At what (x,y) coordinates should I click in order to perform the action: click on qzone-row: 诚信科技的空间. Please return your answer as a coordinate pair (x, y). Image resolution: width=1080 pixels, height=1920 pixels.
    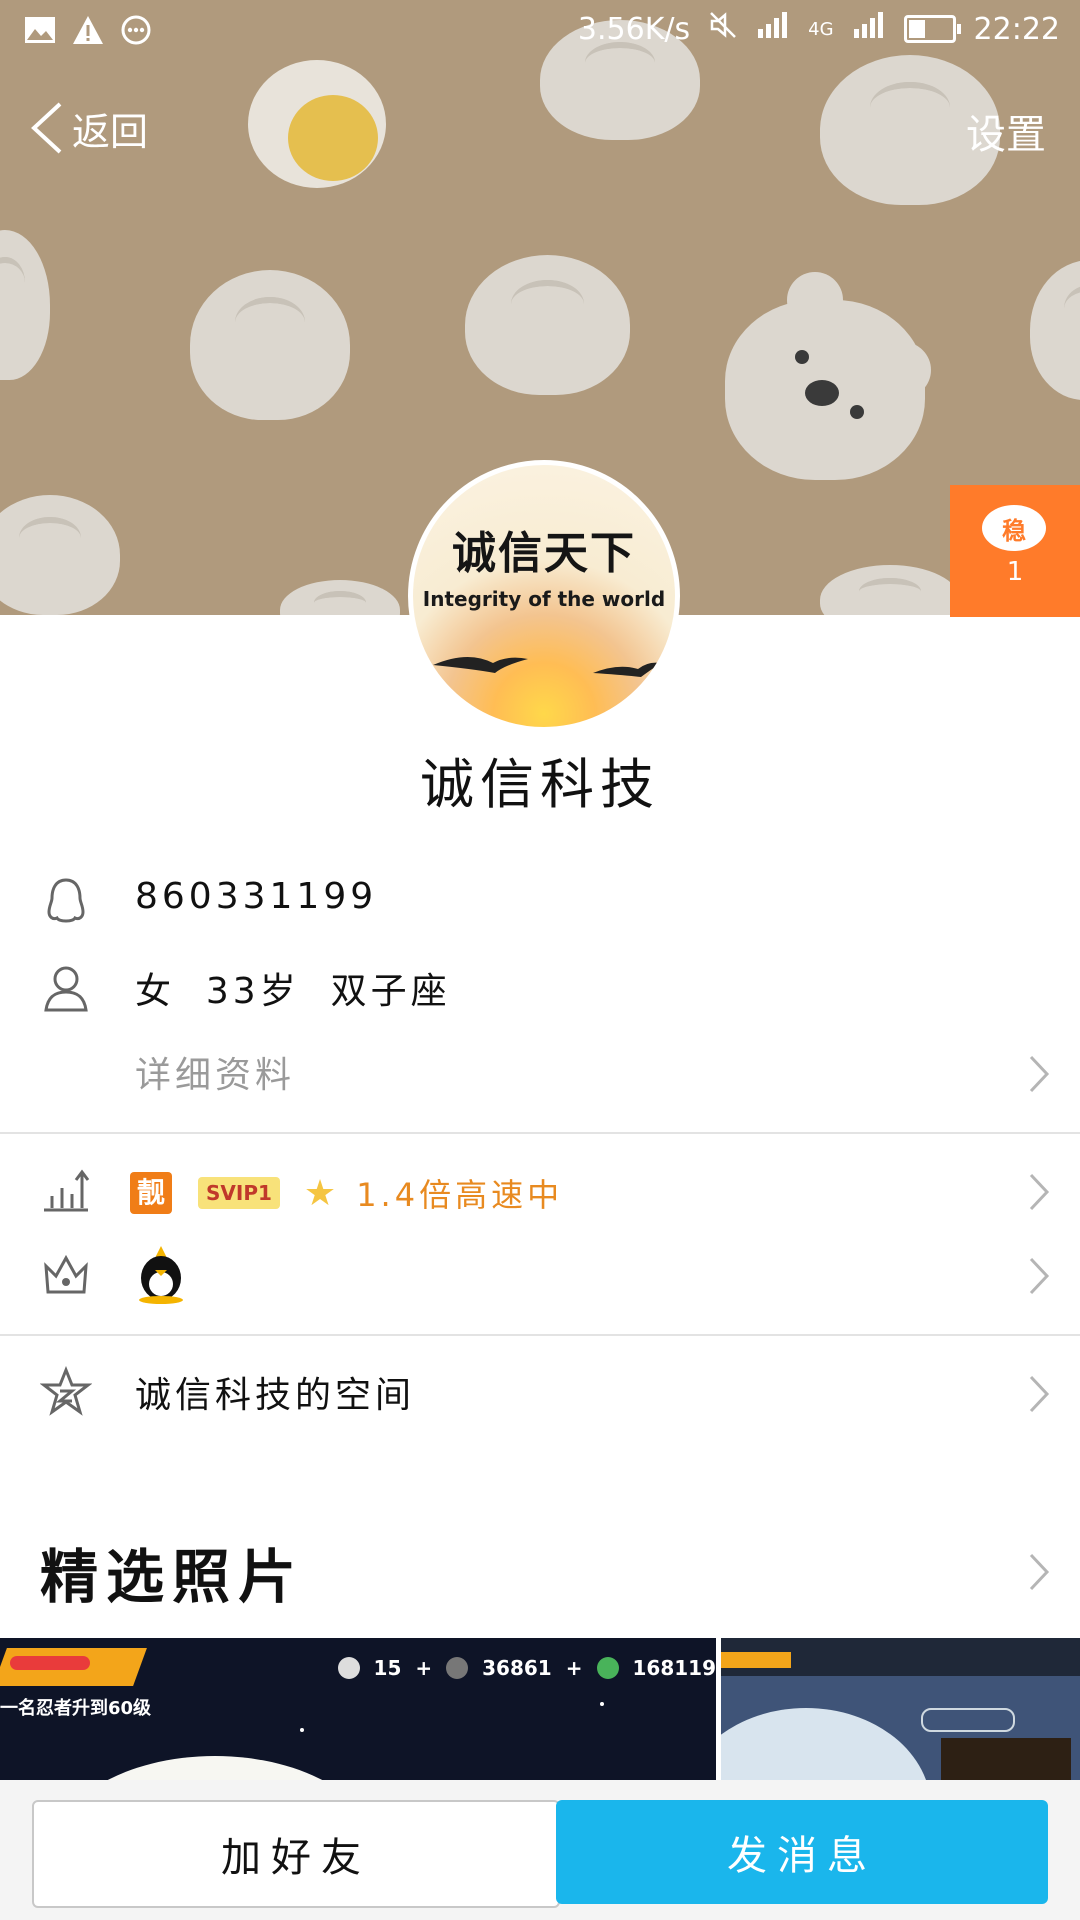
    Looking at the image, I should click on (540, 1392).